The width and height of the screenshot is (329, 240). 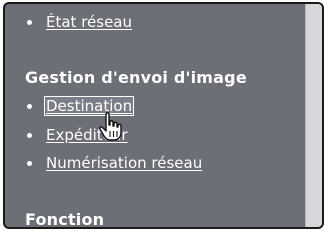 What do you see at coordinates (124, 163) in the screenshot?
I see `nav-item-label: Numérisation réseau` at bounding box center [124, 163].